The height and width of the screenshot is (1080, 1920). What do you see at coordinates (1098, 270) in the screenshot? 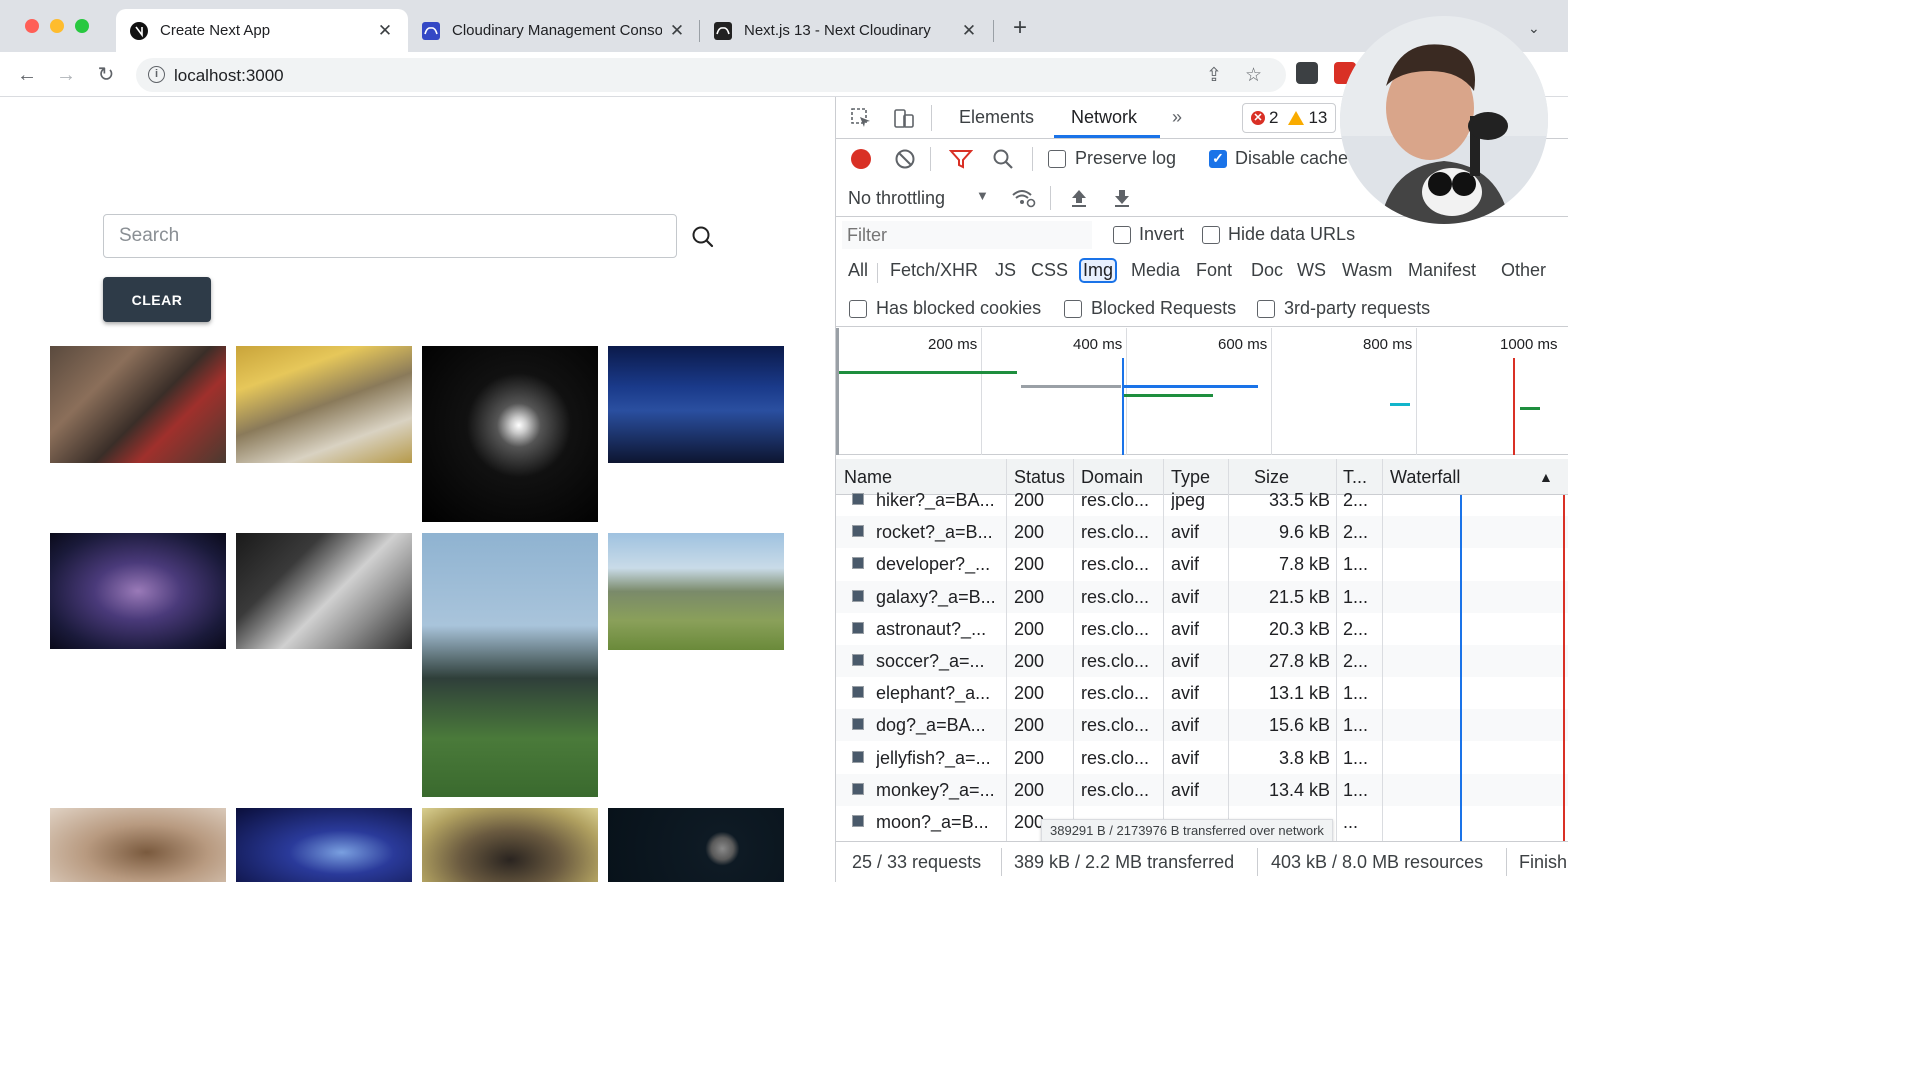
I see `type-filter-img: Img` at bounding box center [1098, 270].